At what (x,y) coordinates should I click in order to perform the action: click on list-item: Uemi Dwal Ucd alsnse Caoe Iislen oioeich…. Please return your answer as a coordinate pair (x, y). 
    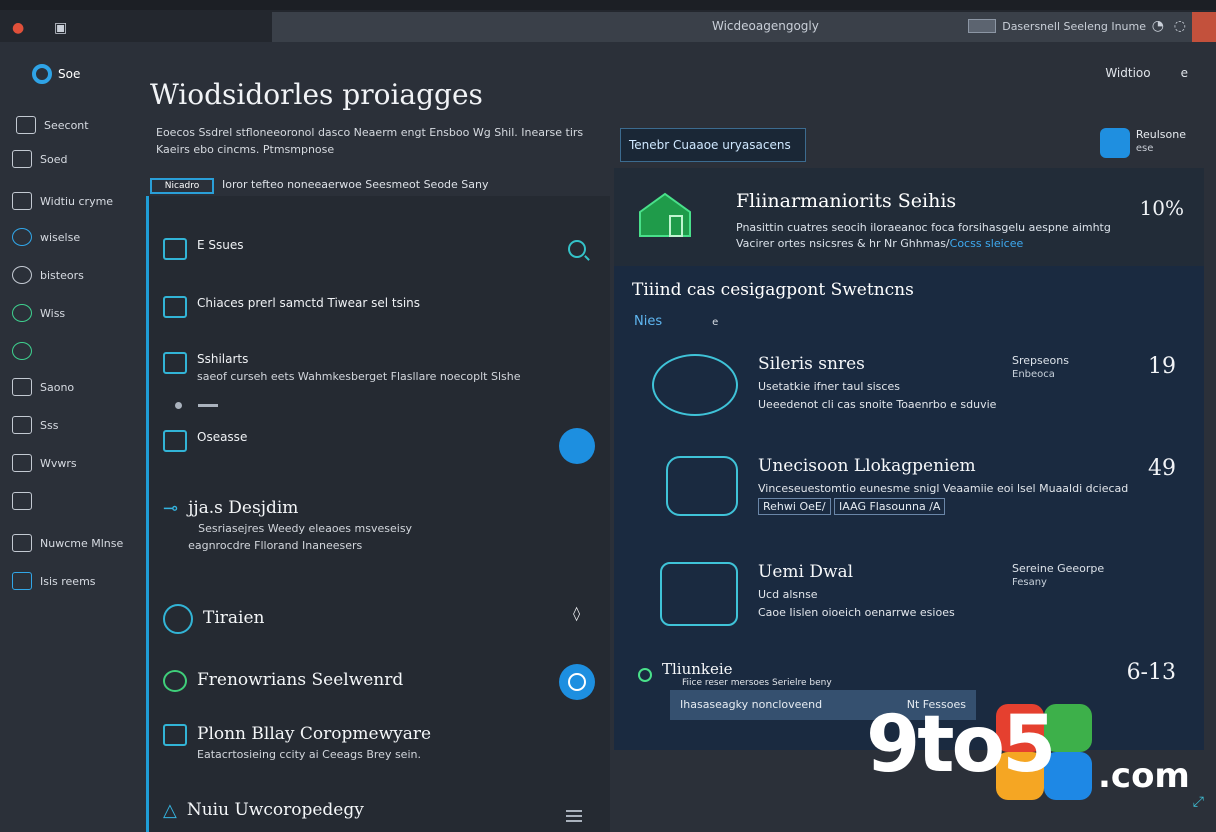
    Looking at the image, I should click on (918, 597).